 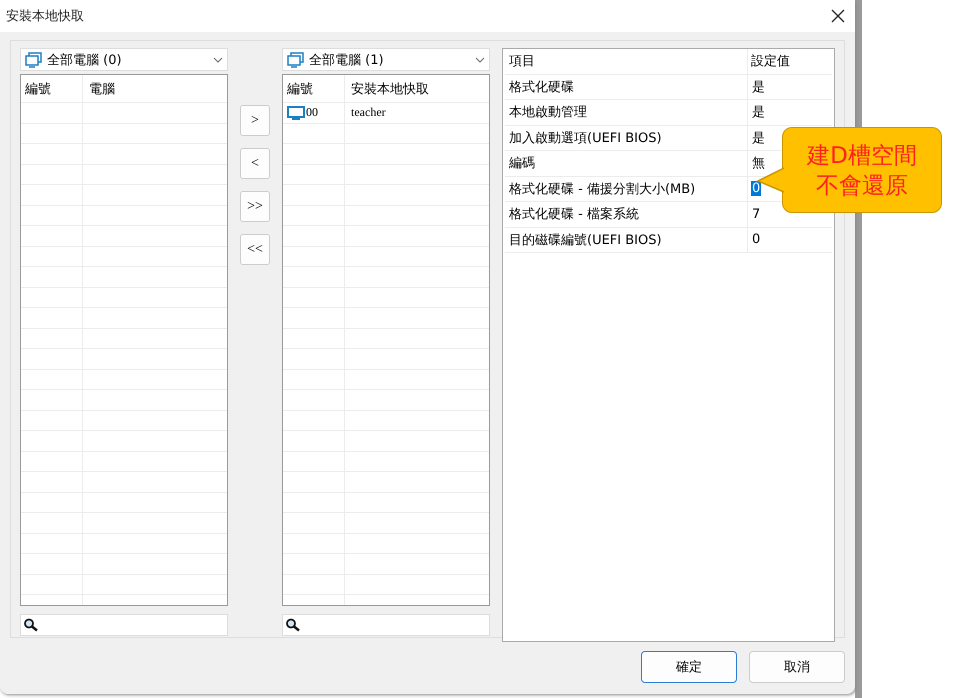 I want to click on table-cell: 無, so click(x=758, y=163).